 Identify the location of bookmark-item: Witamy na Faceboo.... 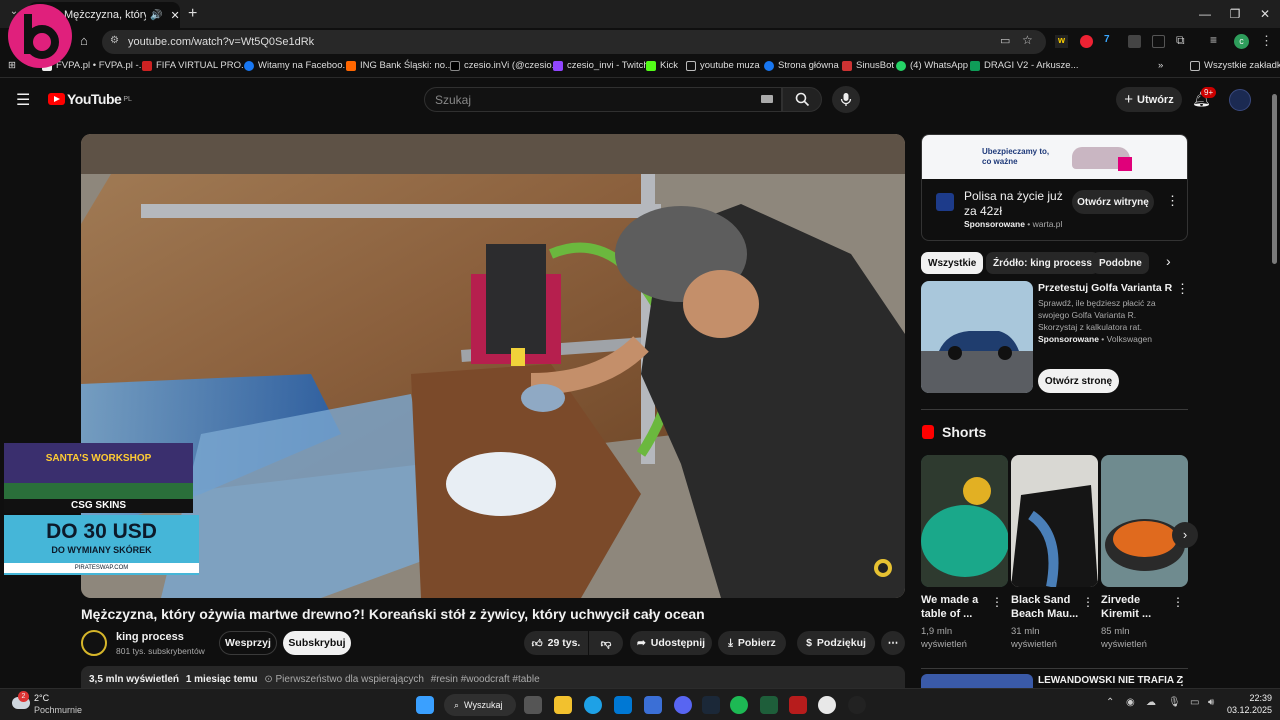
(297, 65).